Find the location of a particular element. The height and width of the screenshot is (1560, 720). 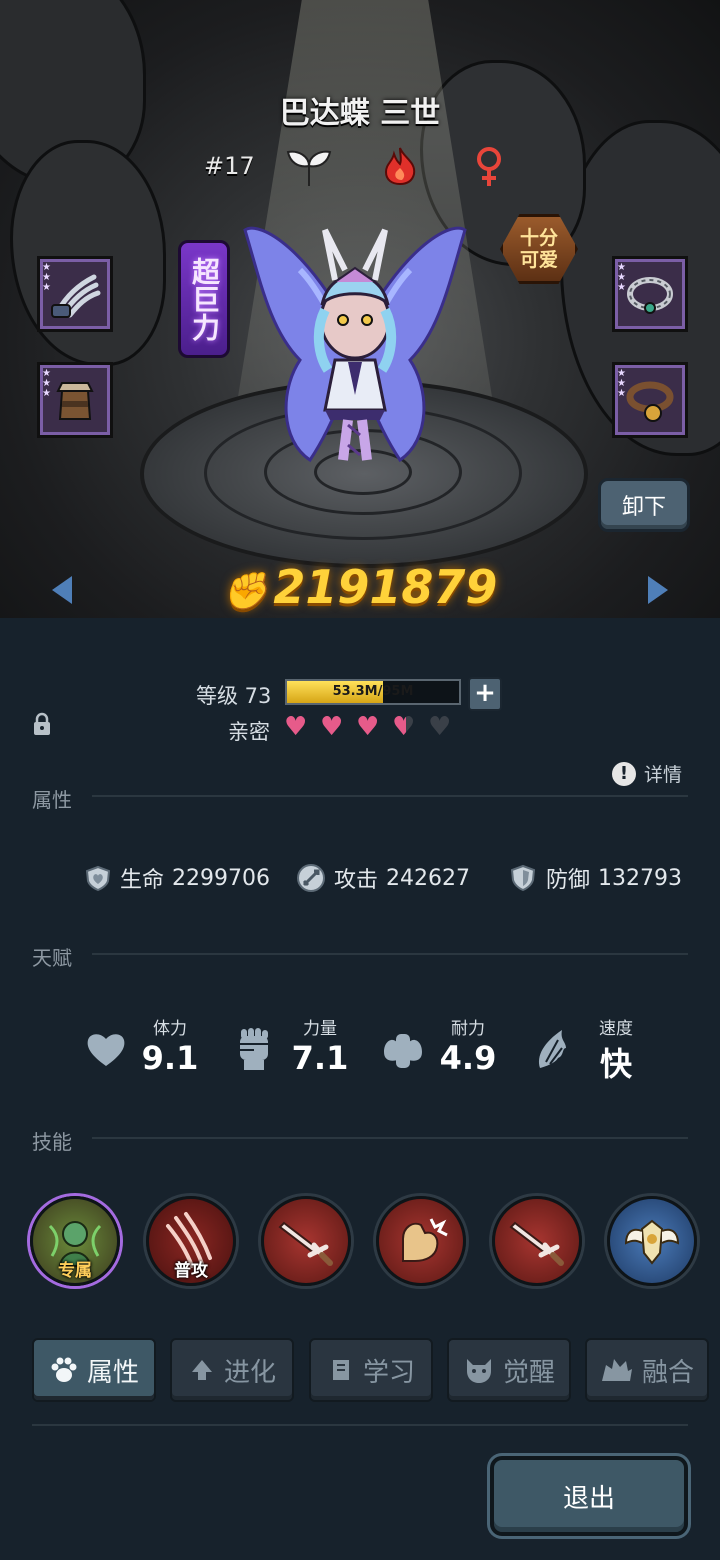

talent-strength-value: 7.1 is located at coordinates (320, 1058).